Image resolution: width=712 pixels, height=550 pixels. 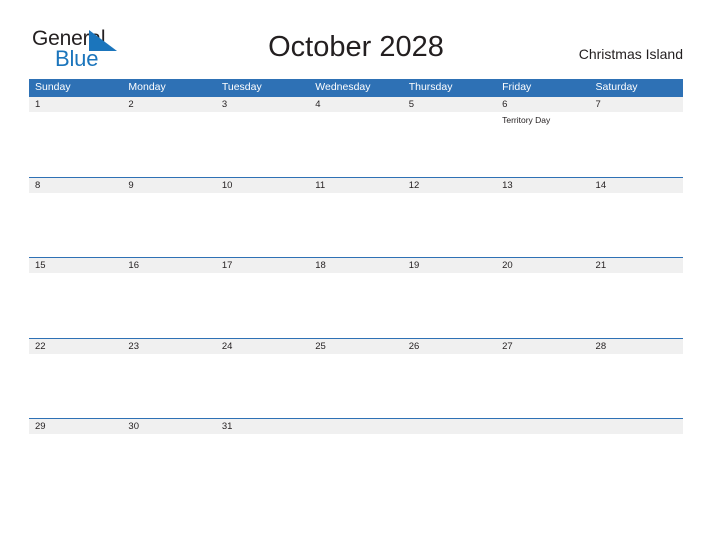 I want to click on week-event-strip: Territory Day, so click(x=356, y=142).